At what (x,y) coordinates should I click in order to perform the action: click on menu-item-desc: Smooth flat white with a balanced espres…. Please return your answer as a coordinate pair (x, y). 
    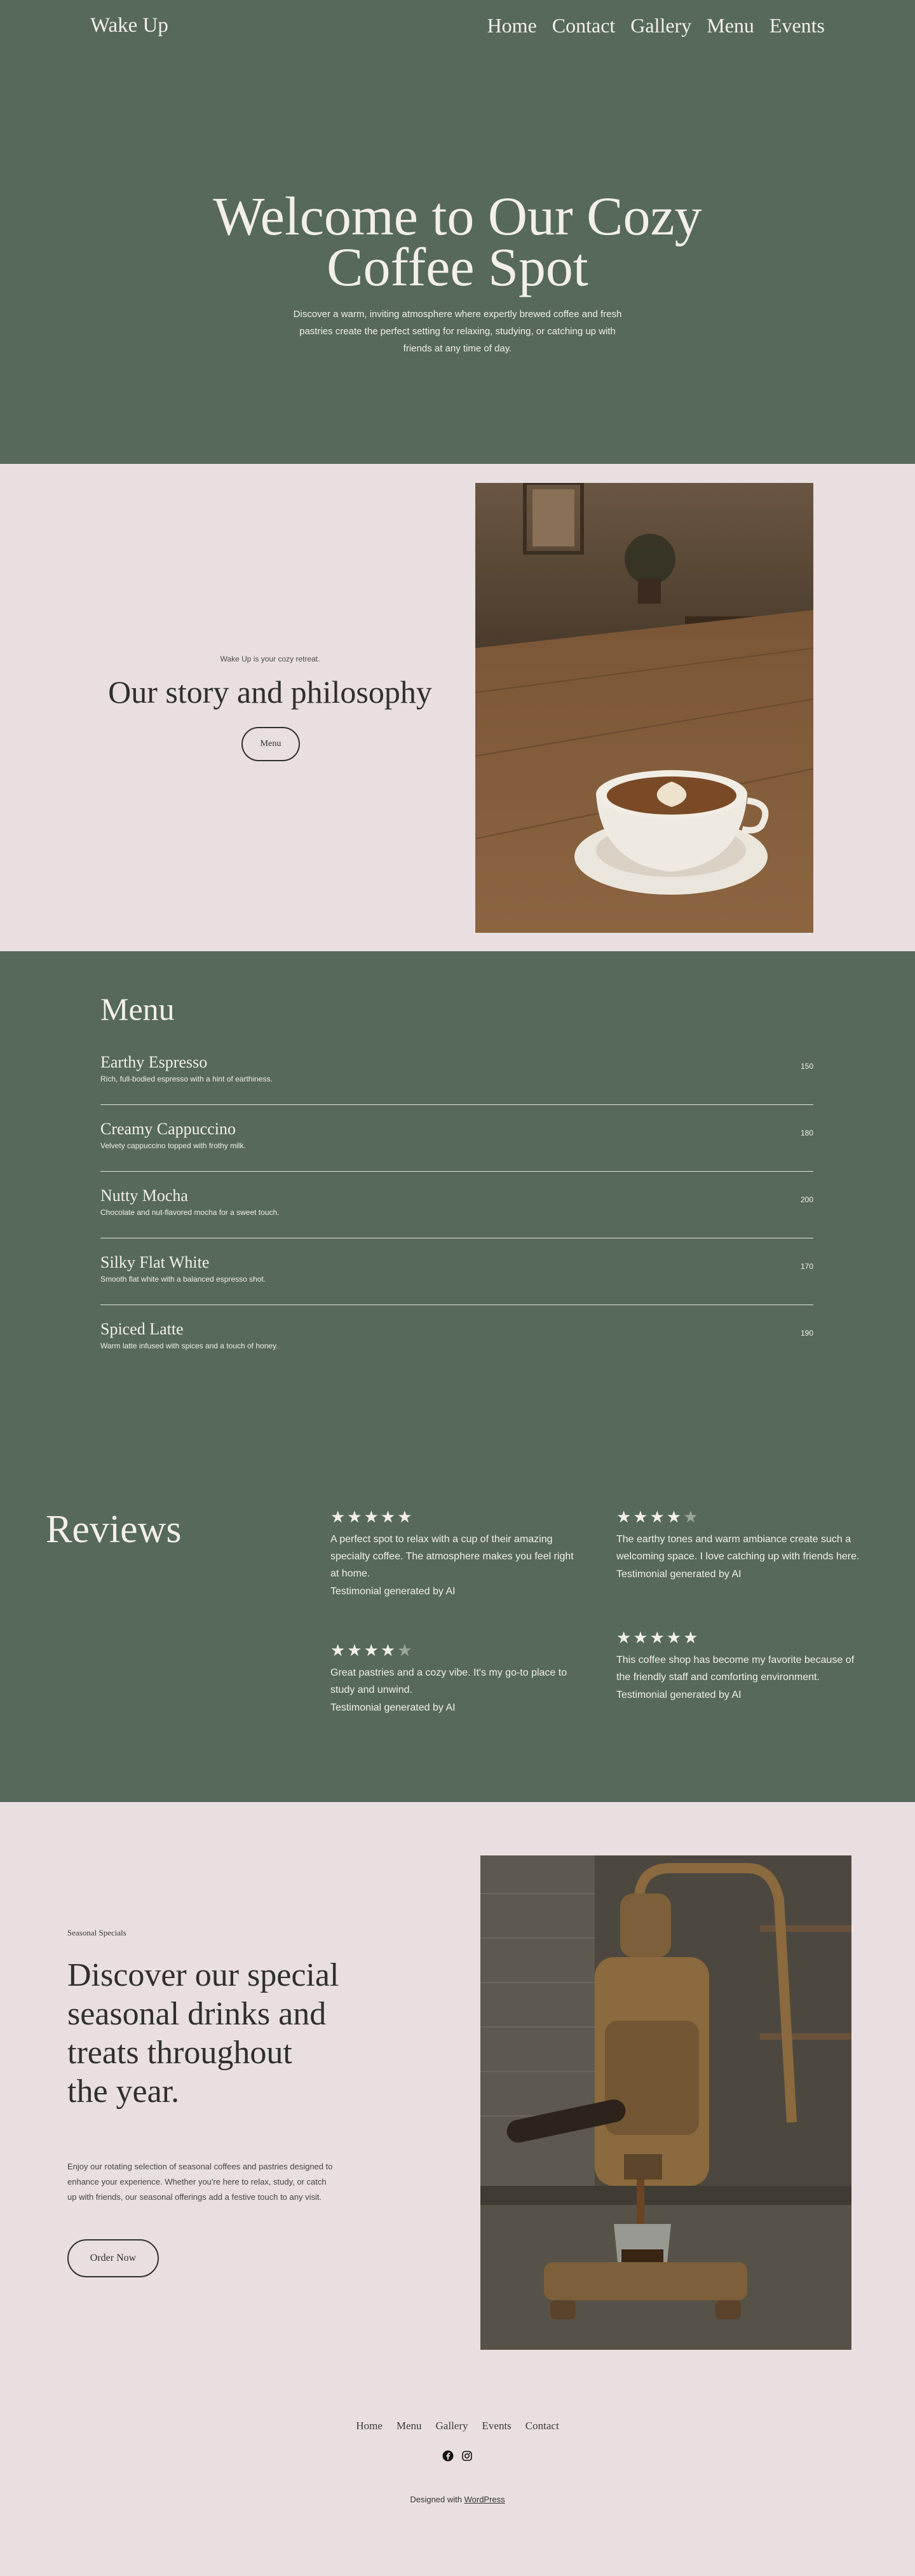
    Looking at the image, I should click on (183, 1279).